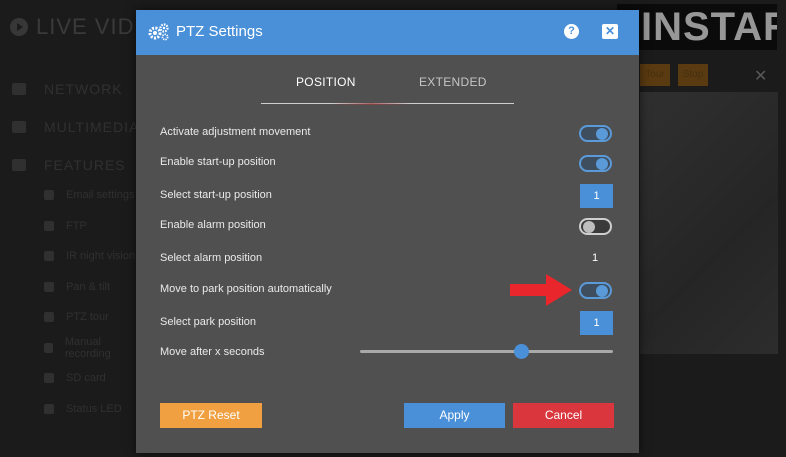 Image resolution: width=786 pixels, height=457 pixels. What do you see at coordinates (571, 31) in the screenshot?
I see `help-icon: ?` at bounding box center [571, 31].